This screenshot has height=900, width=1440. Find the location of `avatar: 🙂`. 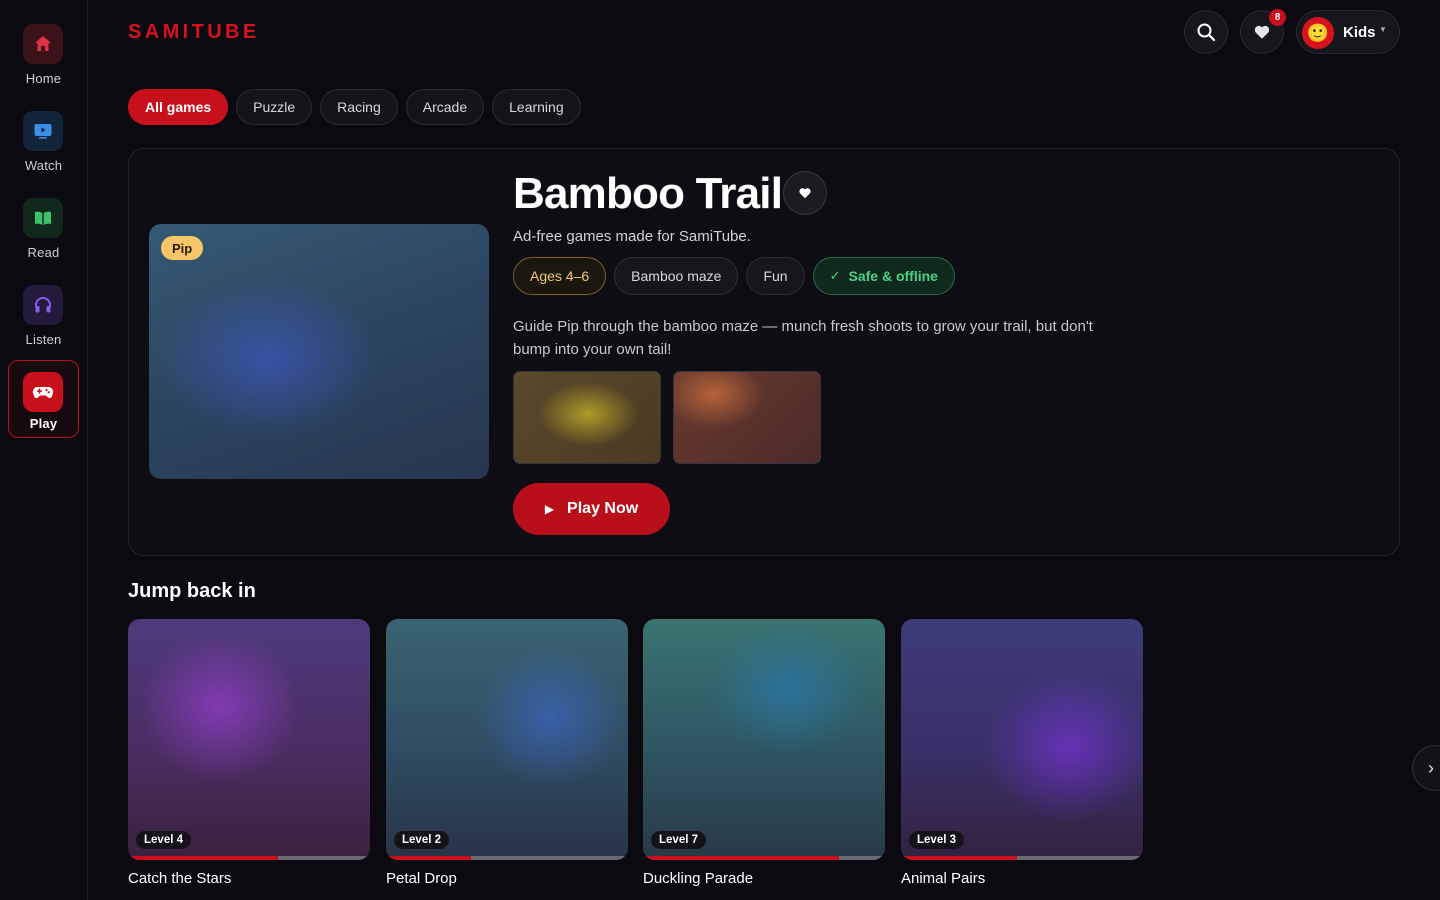

avatar: 🙂 is located at coordinates (1318, 33).